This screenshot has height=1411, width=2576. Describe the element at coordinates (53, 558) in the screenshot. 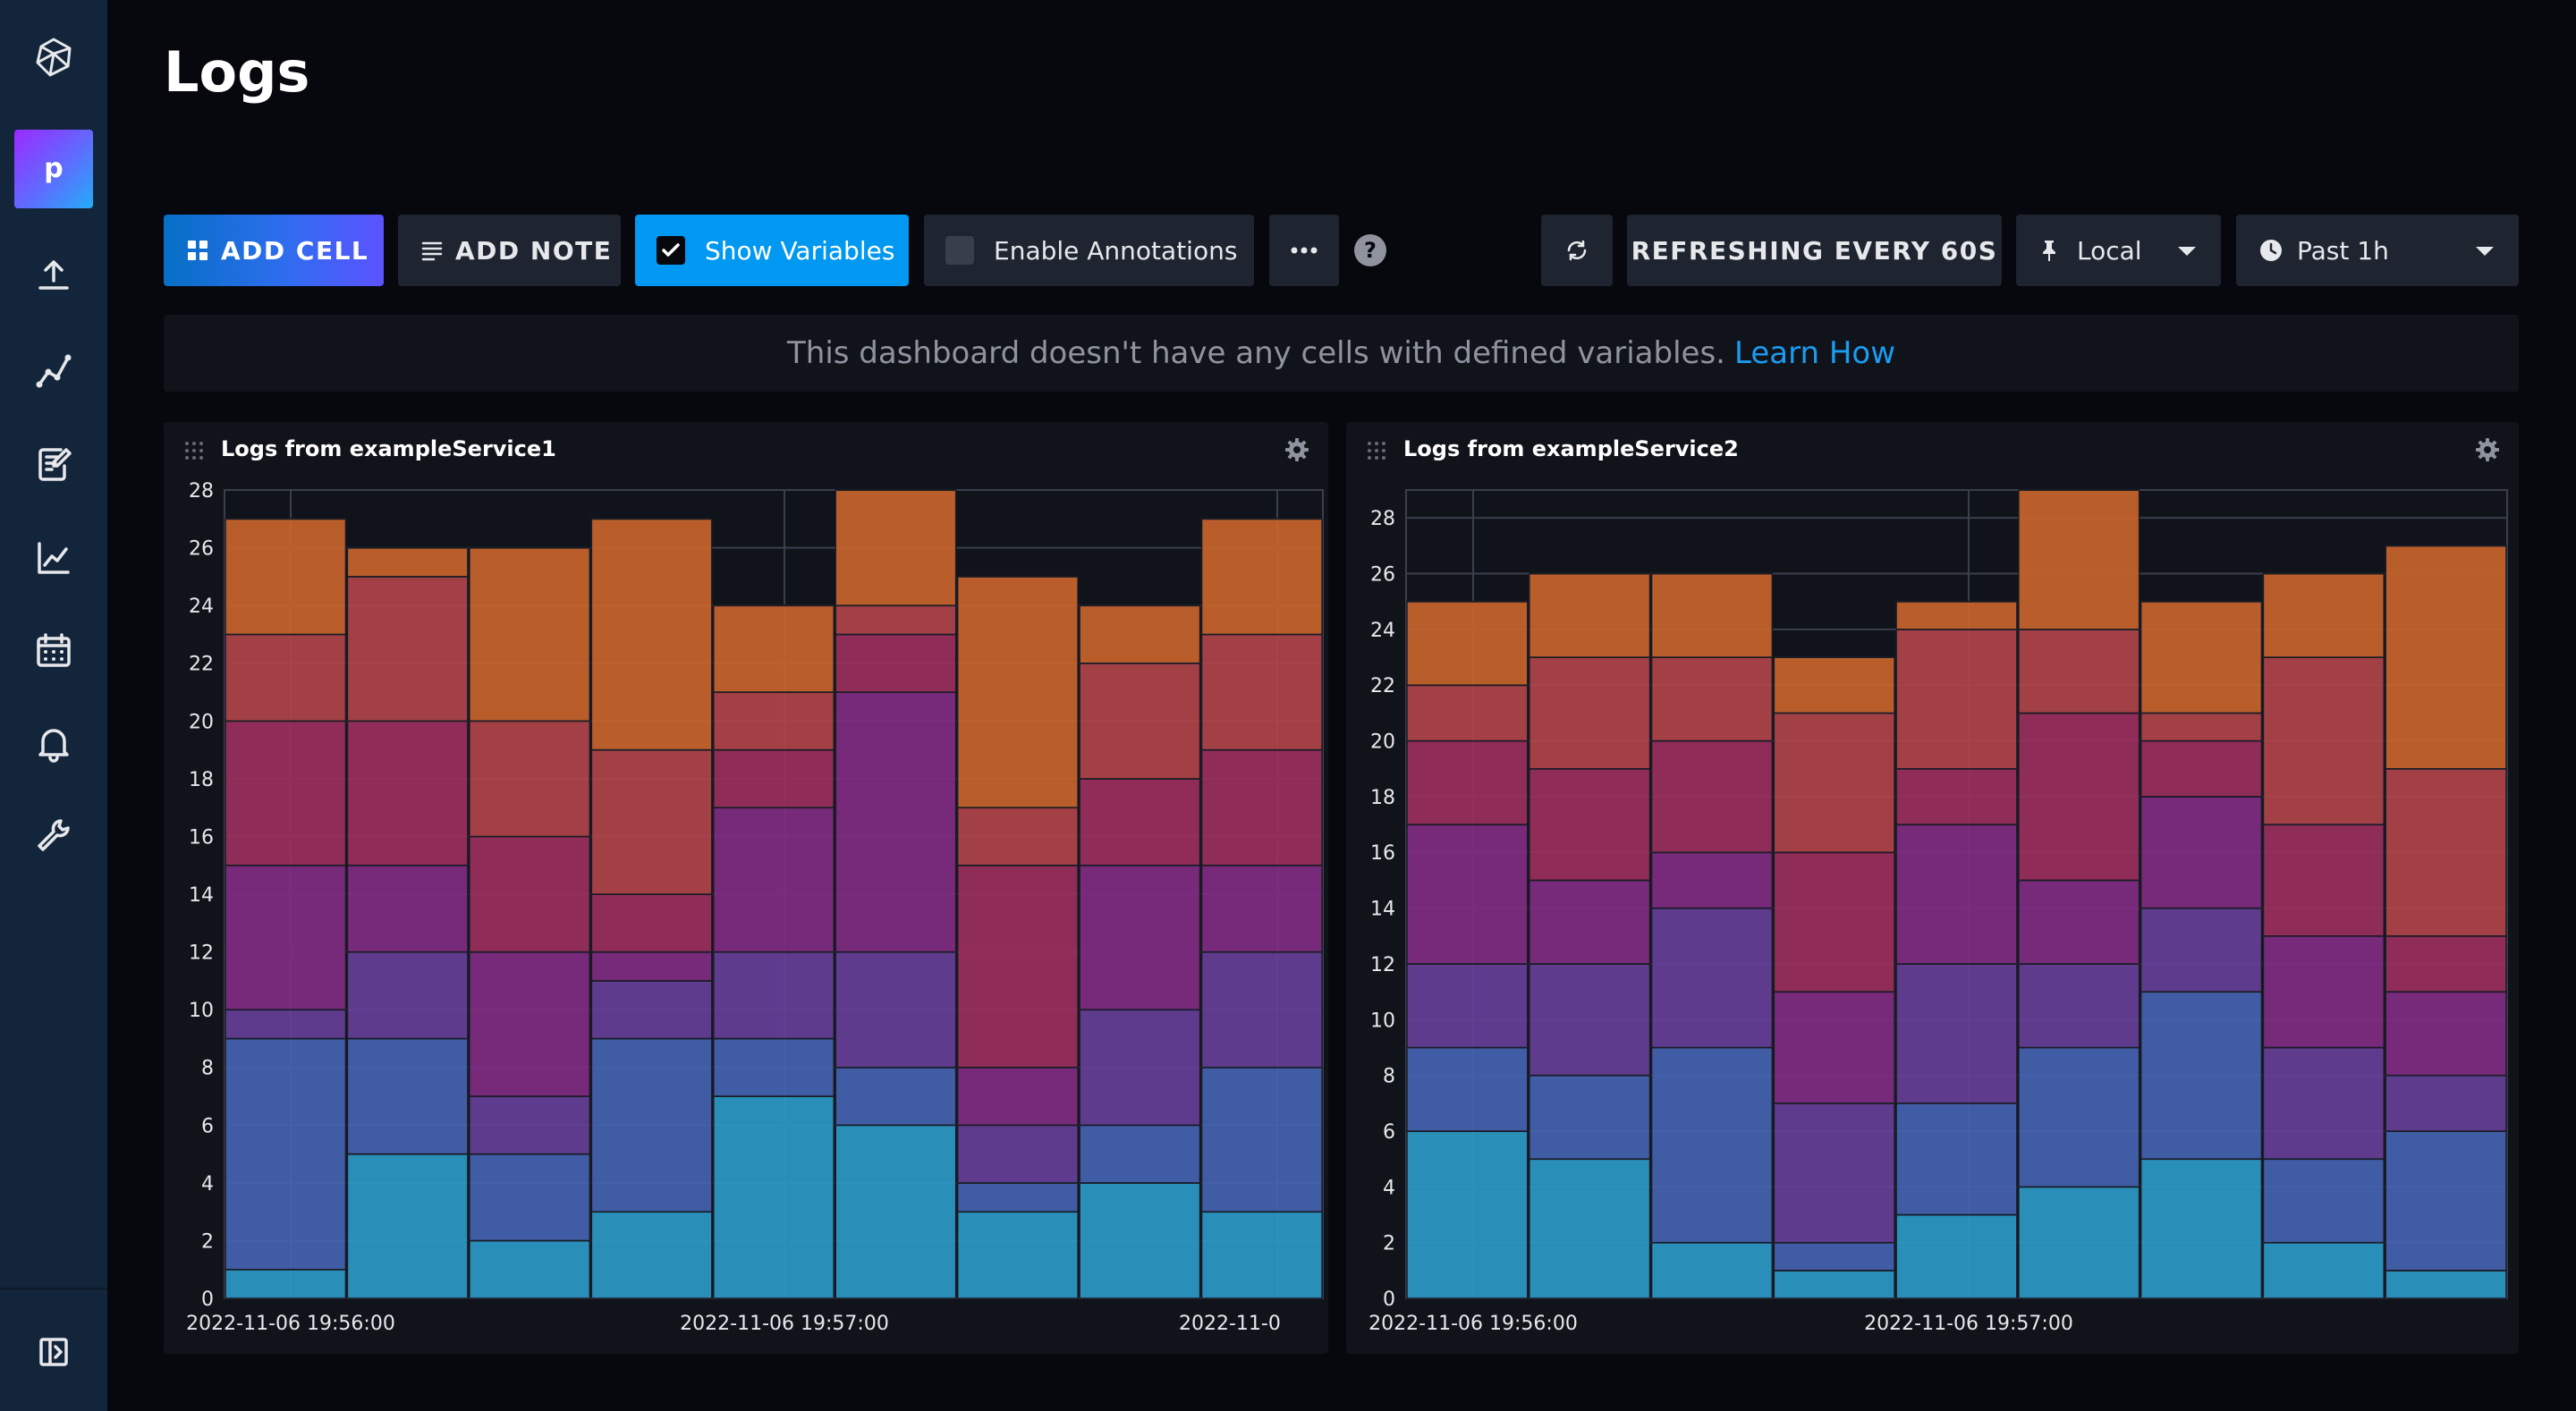

I see `dashboards-icon` at that location.